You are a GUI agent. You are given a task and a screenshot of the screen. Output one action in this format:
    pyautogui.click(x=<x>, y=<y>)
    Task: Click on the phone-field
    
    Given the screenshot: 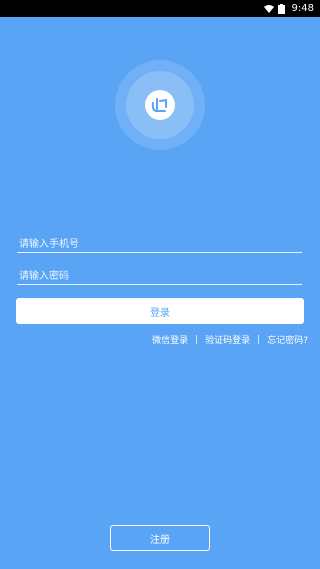 What is the action you would take?
    pyautogui.click(x=160, y=243)
    